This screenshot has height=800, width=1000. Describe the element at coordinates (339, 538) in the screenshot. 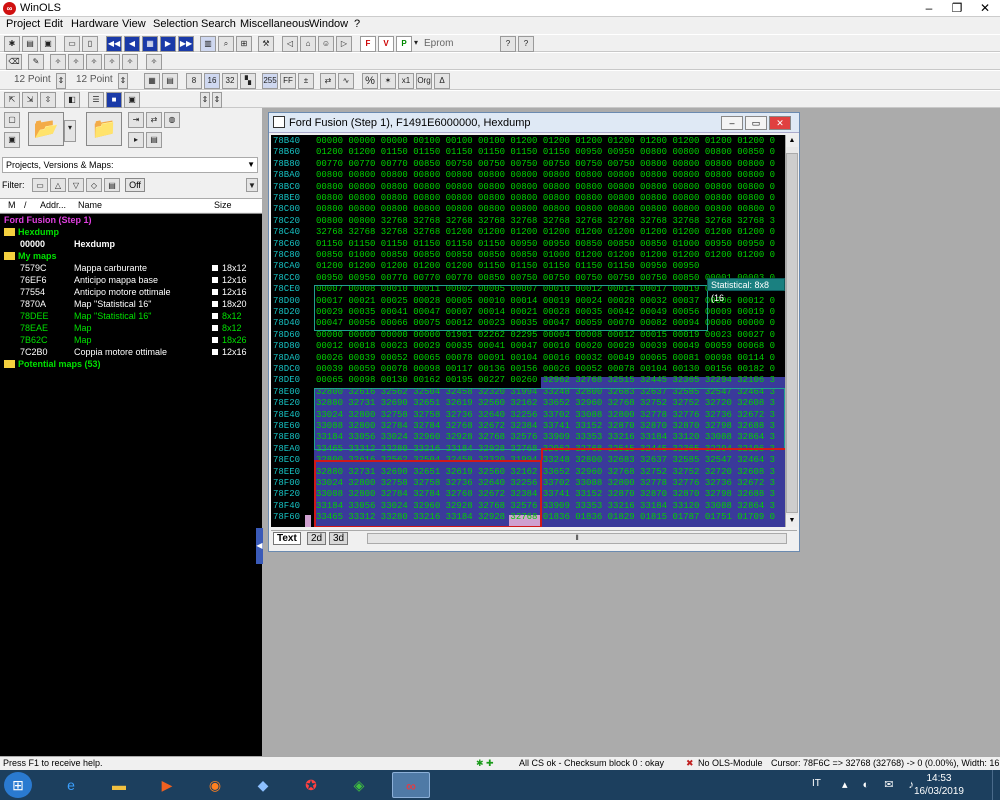

I see `tab-3d: 3d` at that location.